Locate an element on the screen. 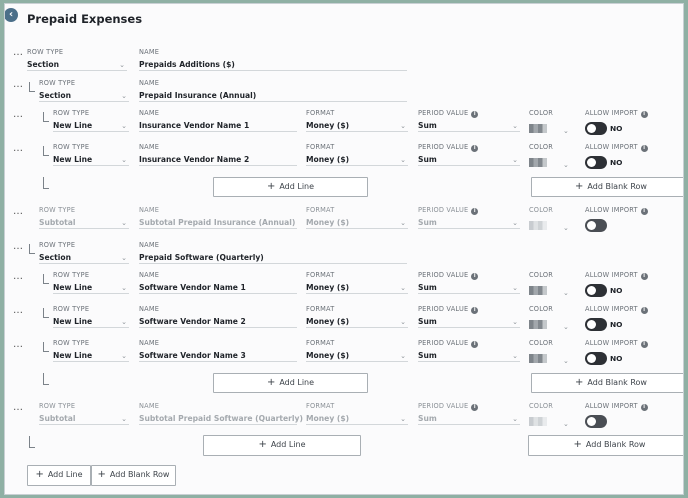 The width and height of the screenshot is (688, 498). color-swatch is located at coordinates (538, 290).